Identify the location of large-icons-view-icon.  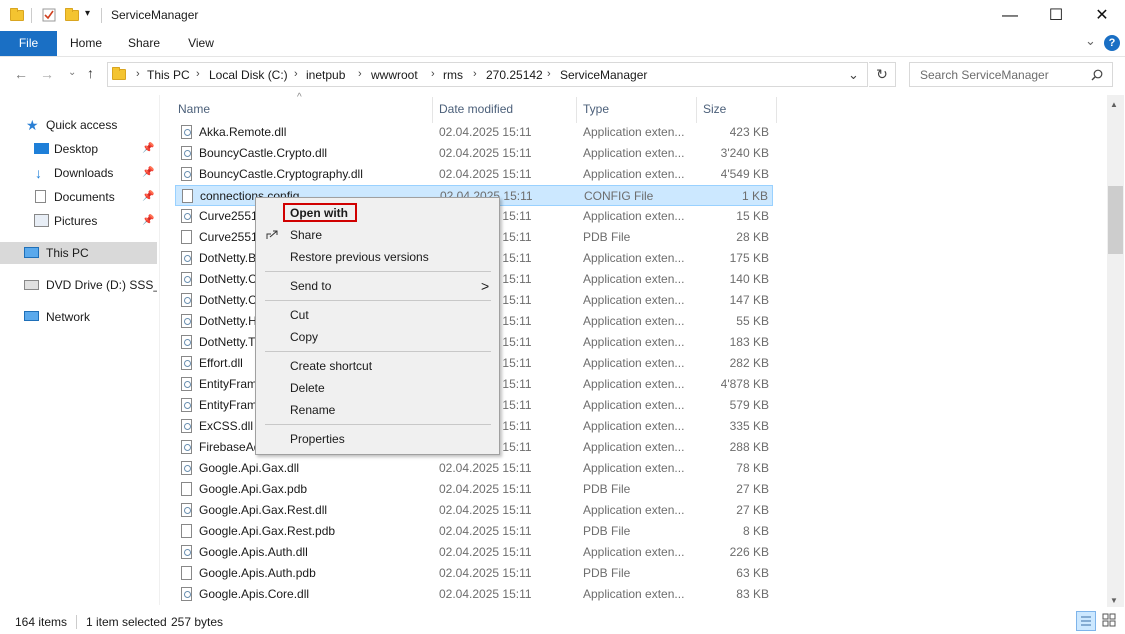
(1110, 621).